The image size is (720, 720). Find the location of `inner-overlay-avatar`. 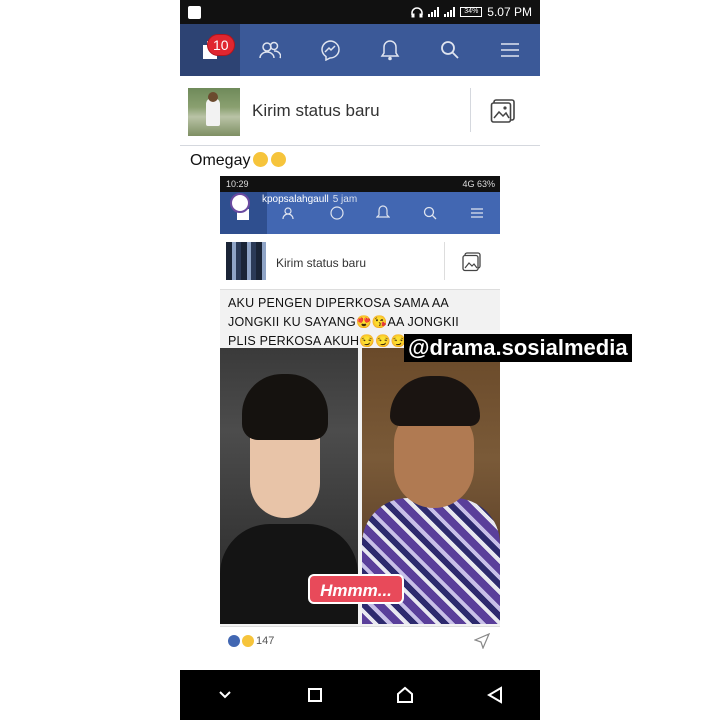

inner-overlay-avatar is located at coordinates (240, 203).